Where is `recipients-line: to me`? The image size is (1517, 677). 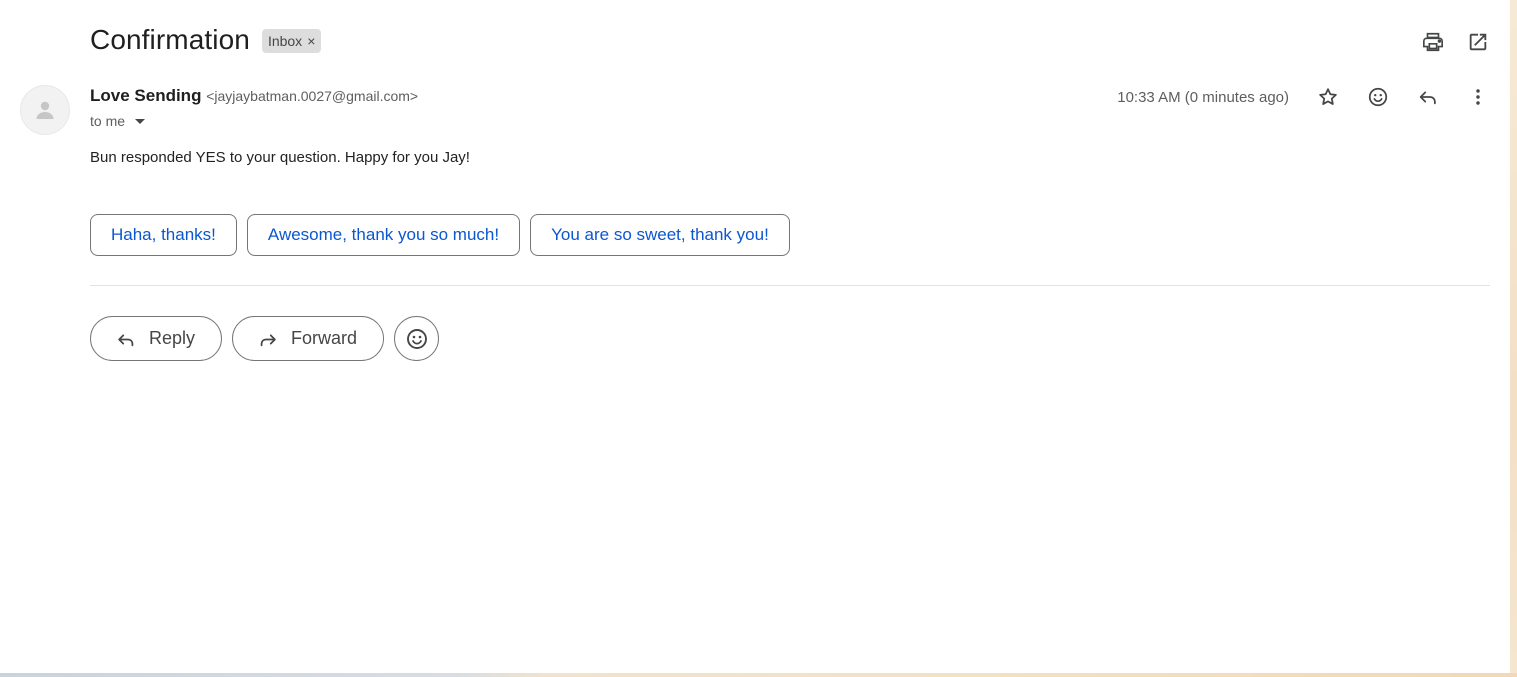
recipients-line: to me is located at coordinates (118, 121).